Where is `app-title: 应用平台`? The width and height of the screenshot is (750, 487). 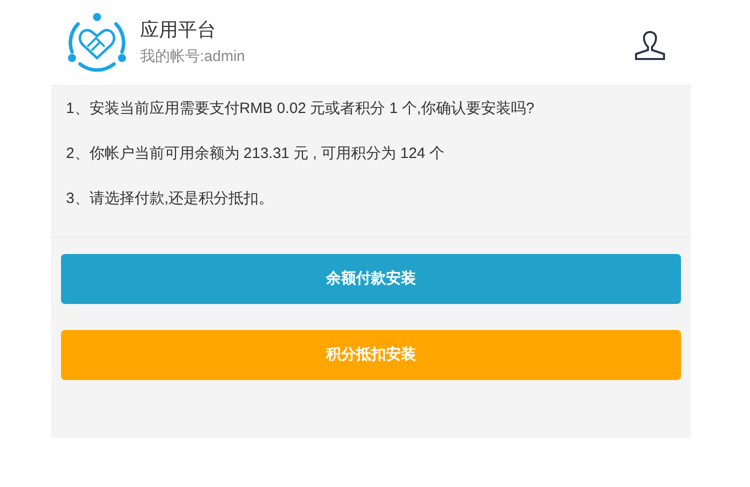 app-title: 应用平台 is located at coordinates (178, 30).